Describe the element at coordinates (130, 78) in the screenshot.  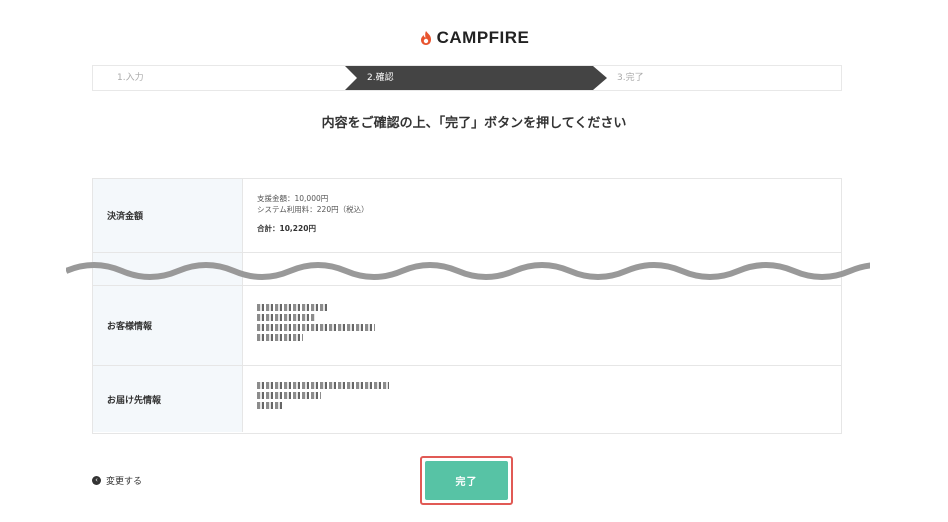
I see `step-input: 1.入力` at that location.